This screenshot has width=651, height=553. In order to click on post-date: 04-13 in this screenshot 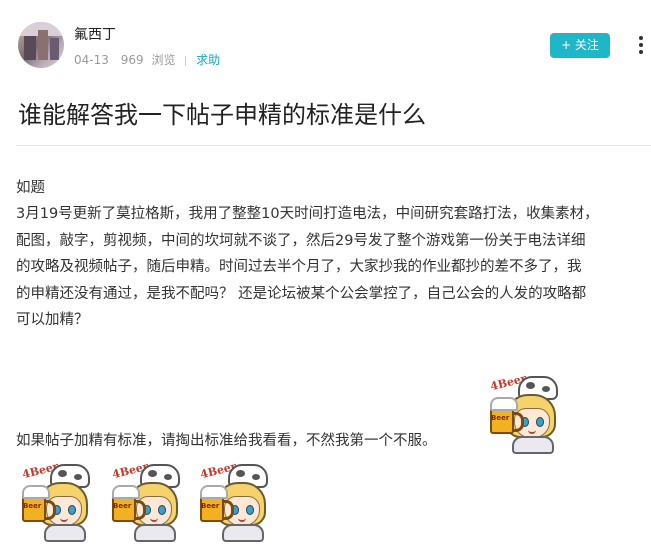, I will do `click(91, 60)`.